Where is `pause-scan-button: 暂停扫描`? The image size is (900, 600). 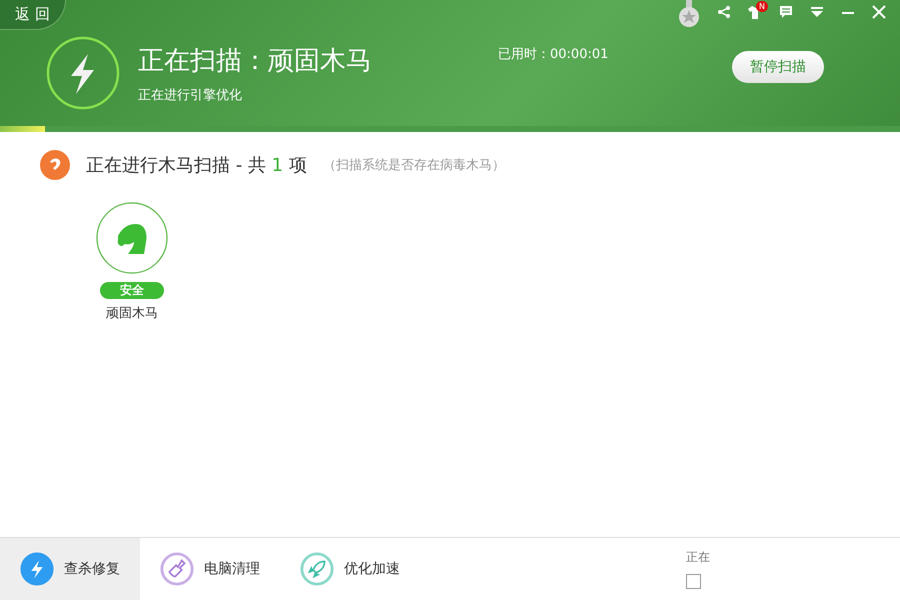 pause-scan-button: 暂停扫描 is located at coordinates (778, 67).